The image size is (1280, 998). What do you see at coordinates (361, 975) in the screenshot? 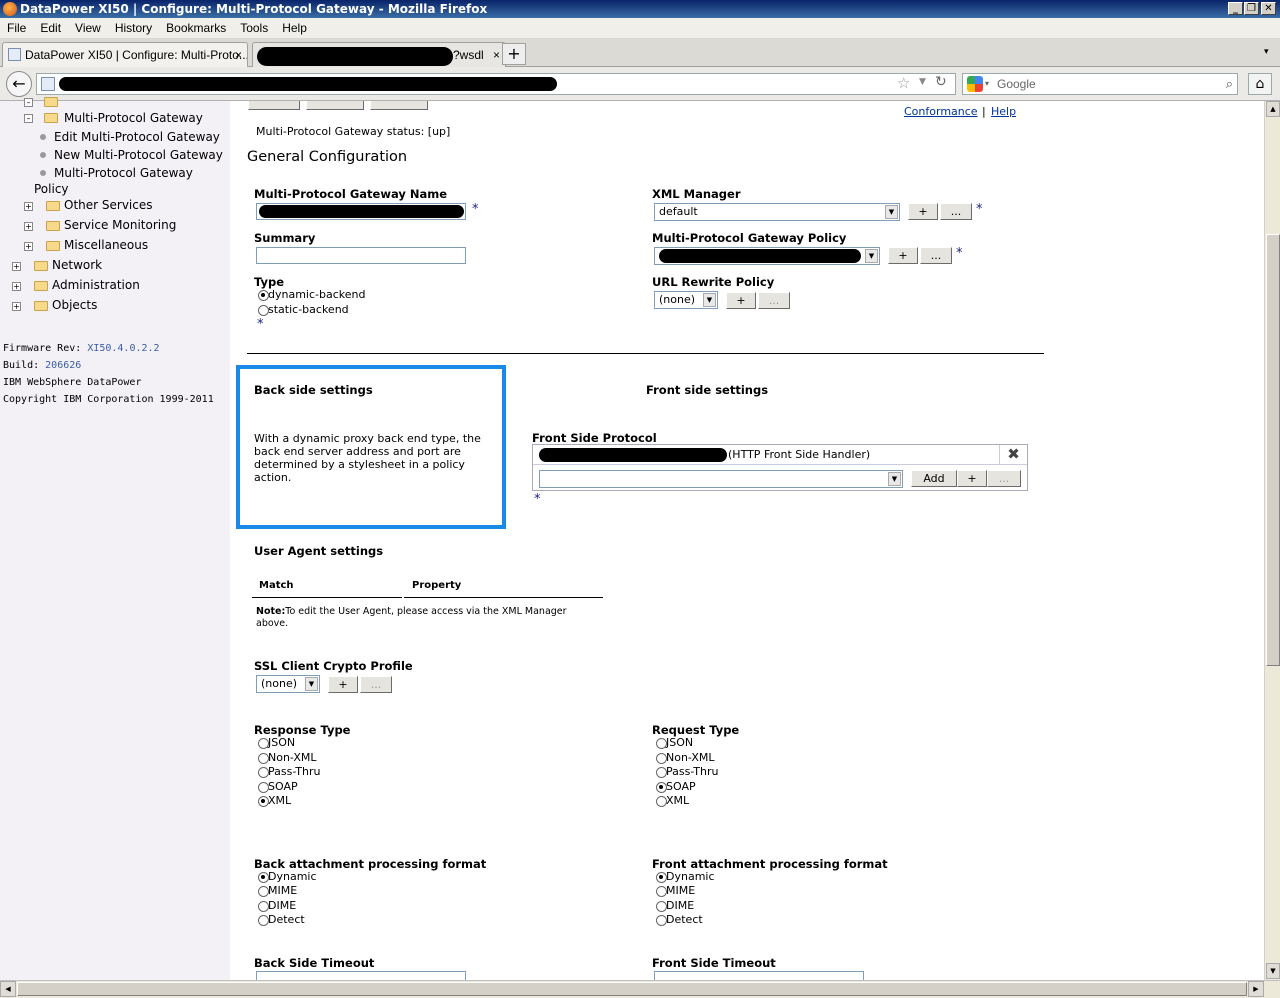
I see `back-timeout-input` at bounding box center [361, 975].